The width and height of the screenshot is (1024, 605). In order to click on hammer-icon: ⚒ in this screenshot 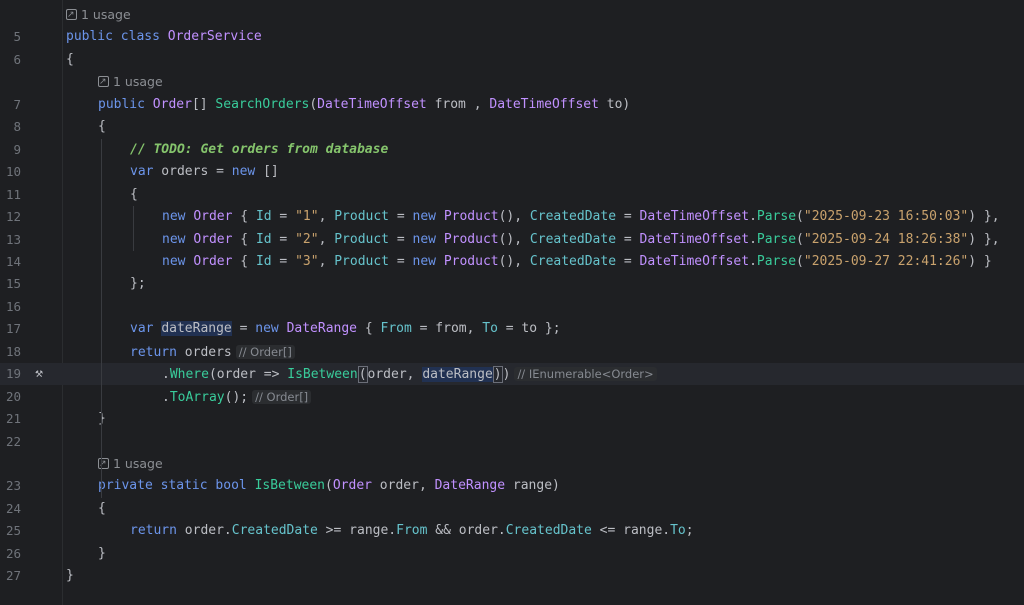, I will do `click(39, 374)`.